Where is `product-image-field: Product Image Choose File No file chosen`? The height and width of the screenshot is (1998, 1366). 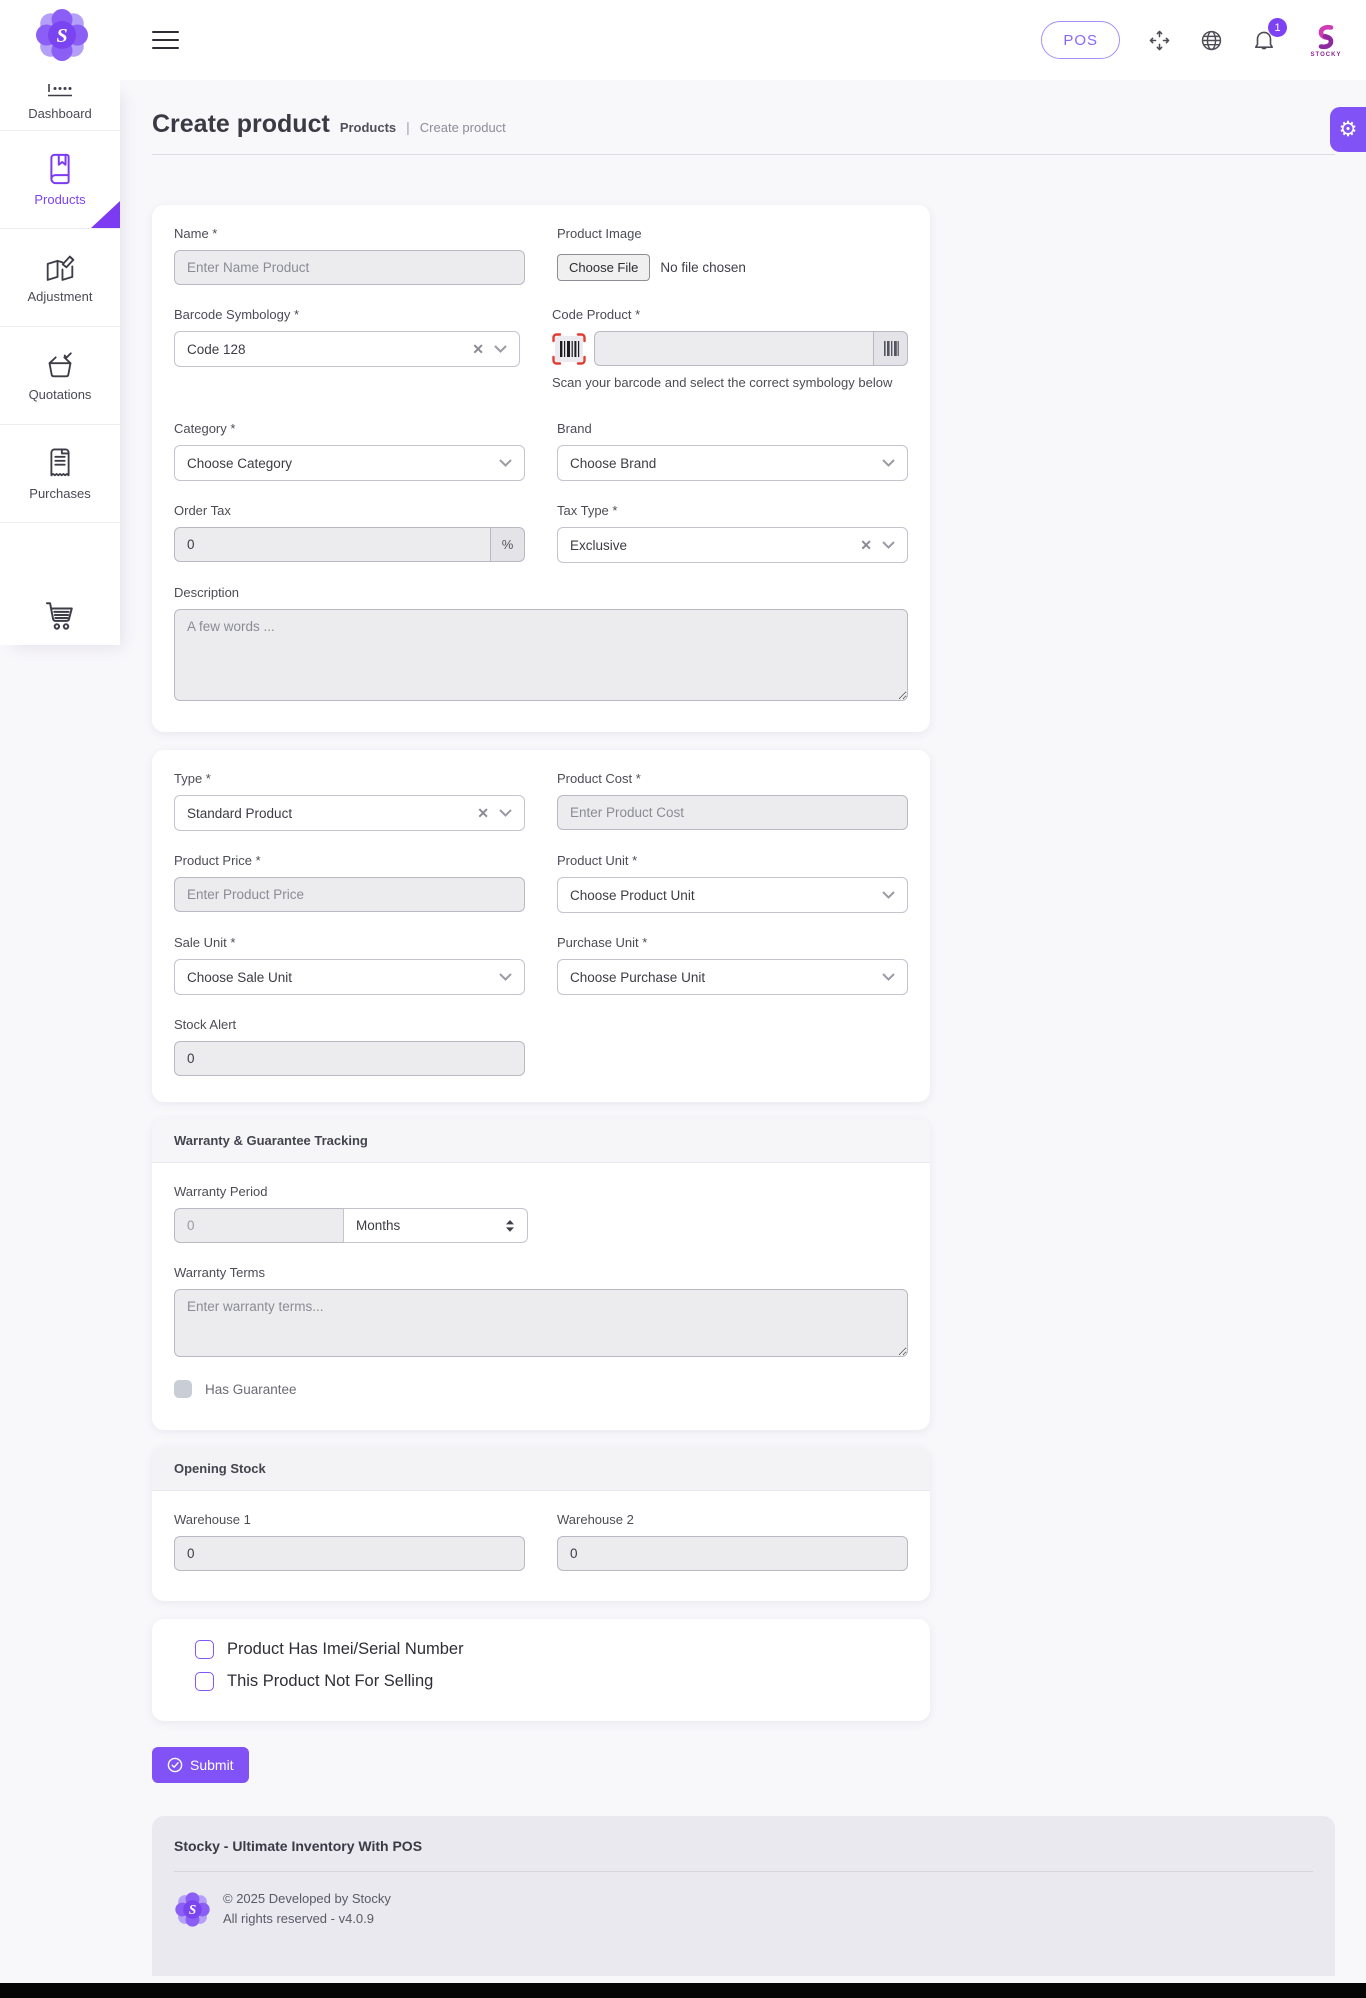
product-image-field: Product Image Choose File No file chosen is located at coordinates (732, 255).